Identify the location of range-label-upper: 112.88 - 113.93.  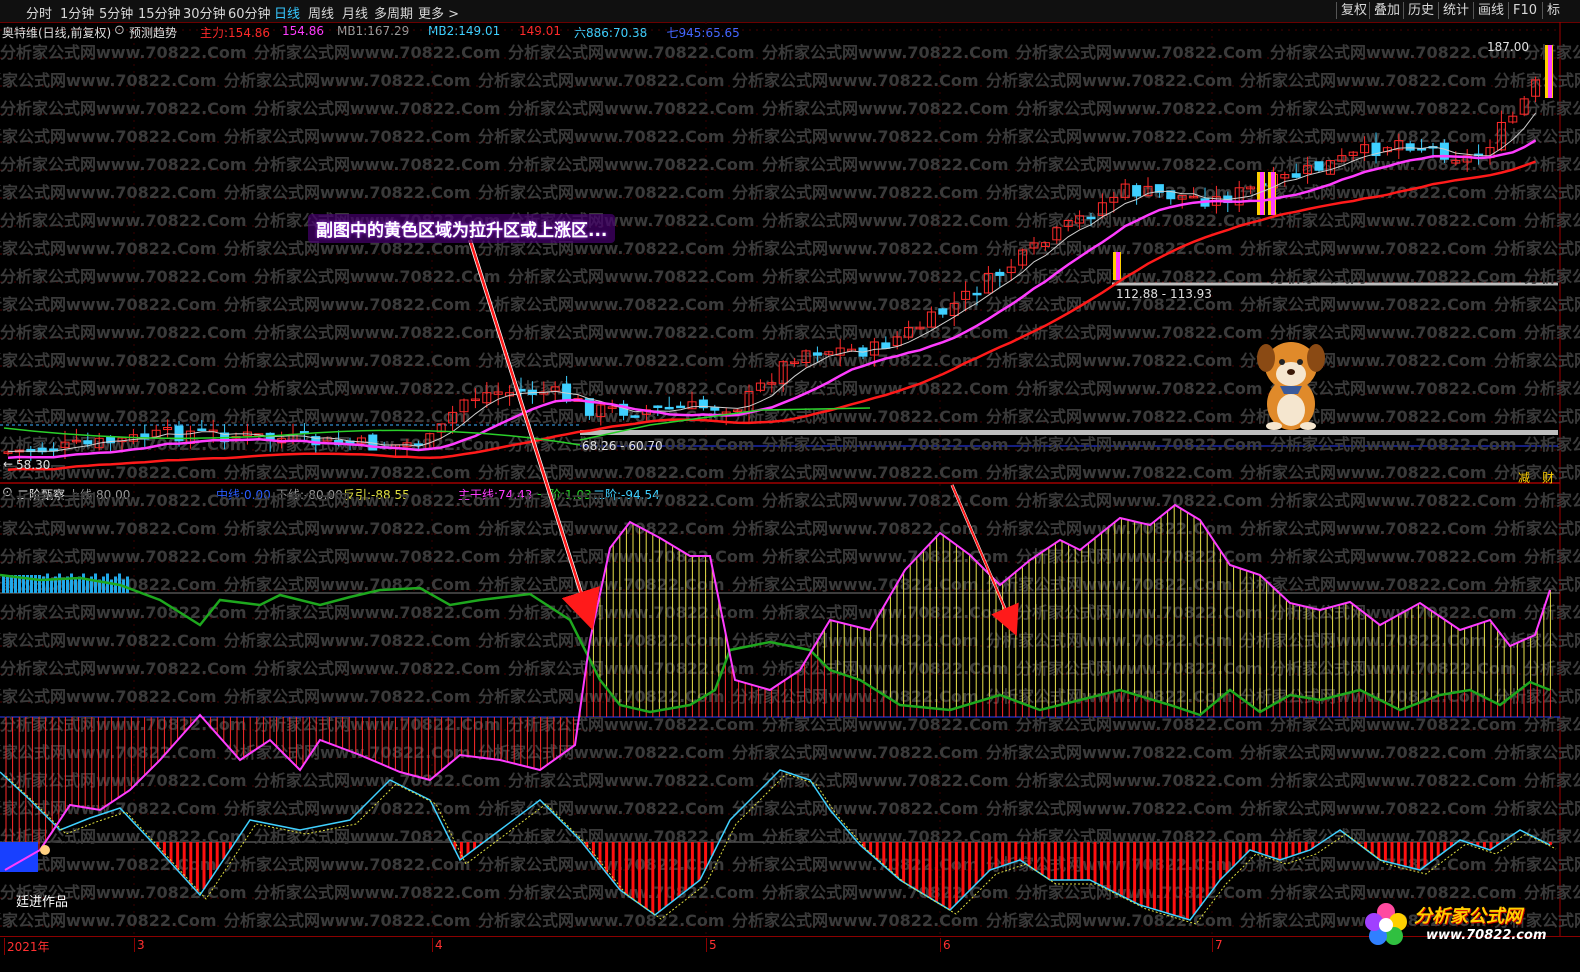
(1164, 294).